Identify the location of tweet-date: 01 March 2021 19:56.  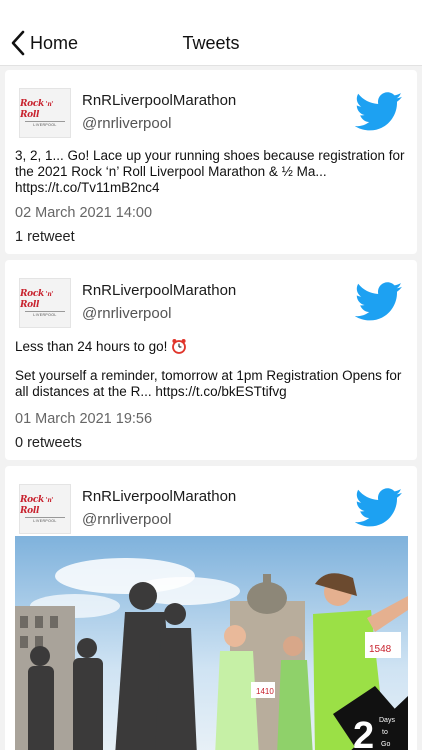
(84, 419).